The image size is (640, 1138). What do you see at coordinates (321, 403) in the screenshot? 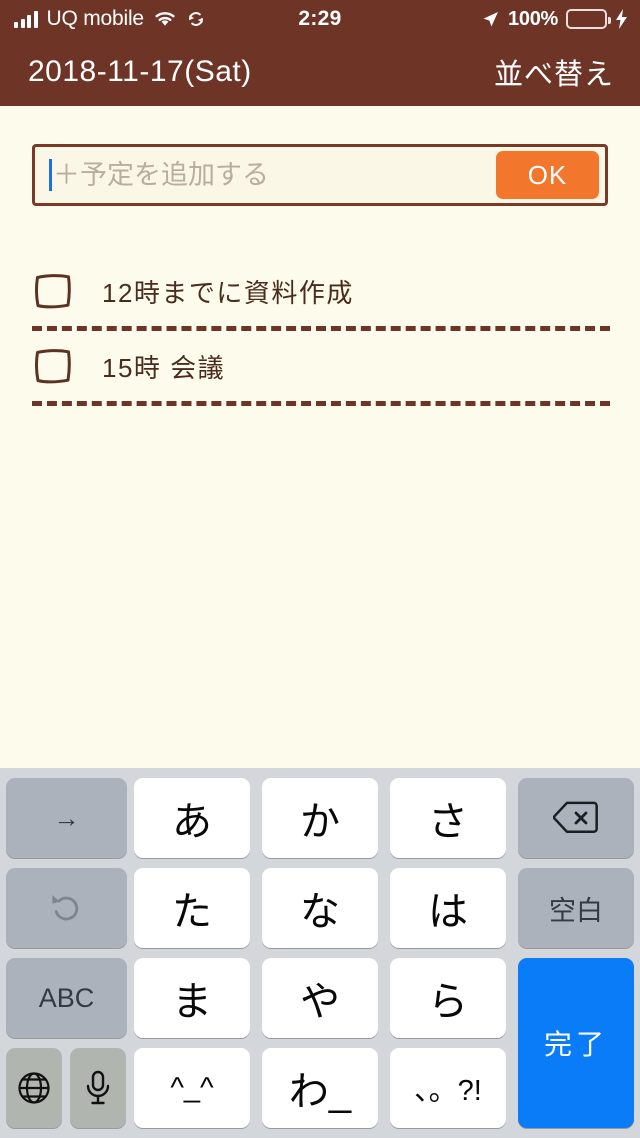
I see `task-divider` at bounding box center [321, 403].